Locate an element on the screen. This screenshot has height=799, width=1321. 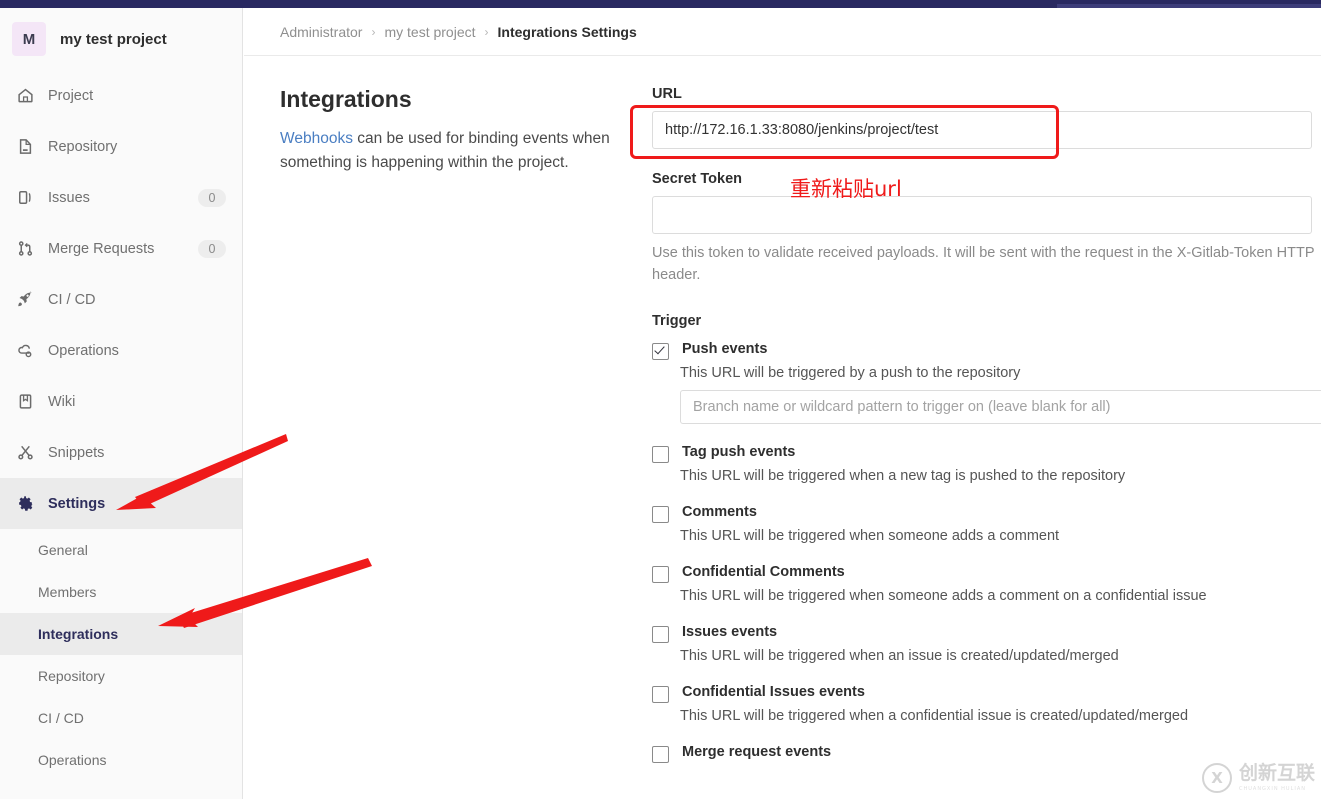
watermark-subtext: CHUANGXIN HULIAN is located at coordinates (1272, 789).